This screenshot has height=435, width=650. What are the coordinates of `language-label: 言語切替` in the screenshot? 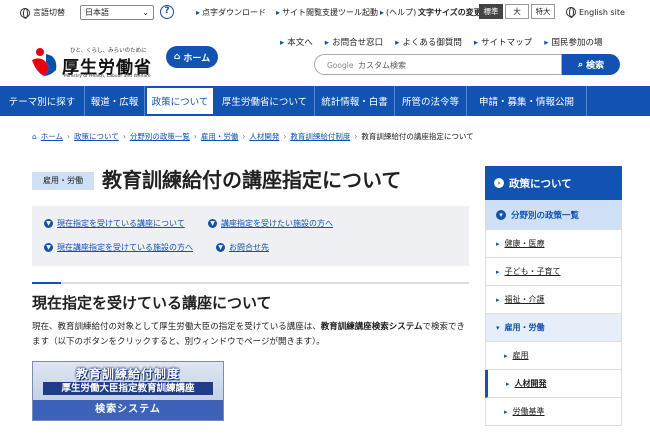 It's located at (42, 13).